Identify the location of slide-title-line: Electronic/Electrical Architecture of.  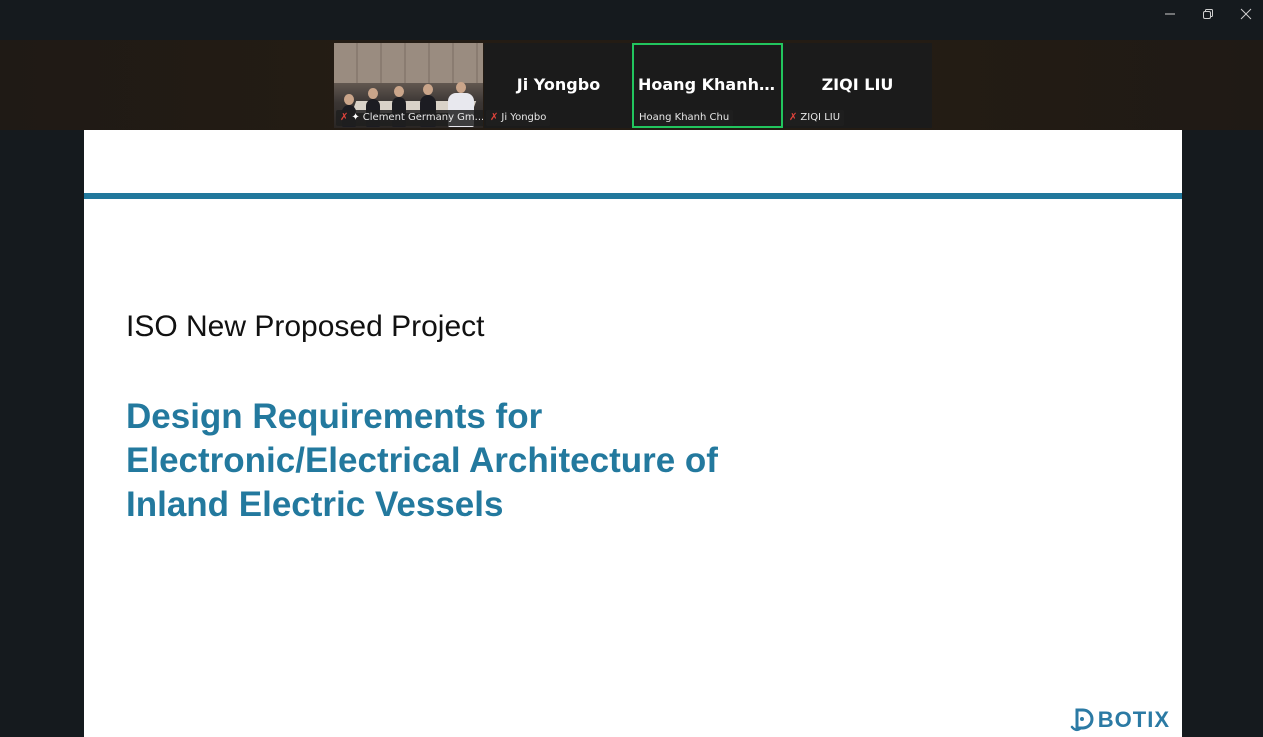
(422, 460).